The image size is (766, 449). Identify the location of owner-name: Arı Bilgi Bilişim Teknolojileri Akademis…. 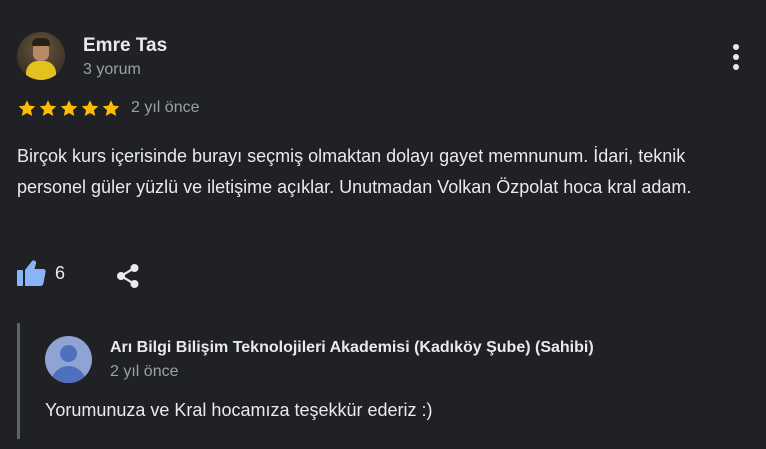
(352, 347).